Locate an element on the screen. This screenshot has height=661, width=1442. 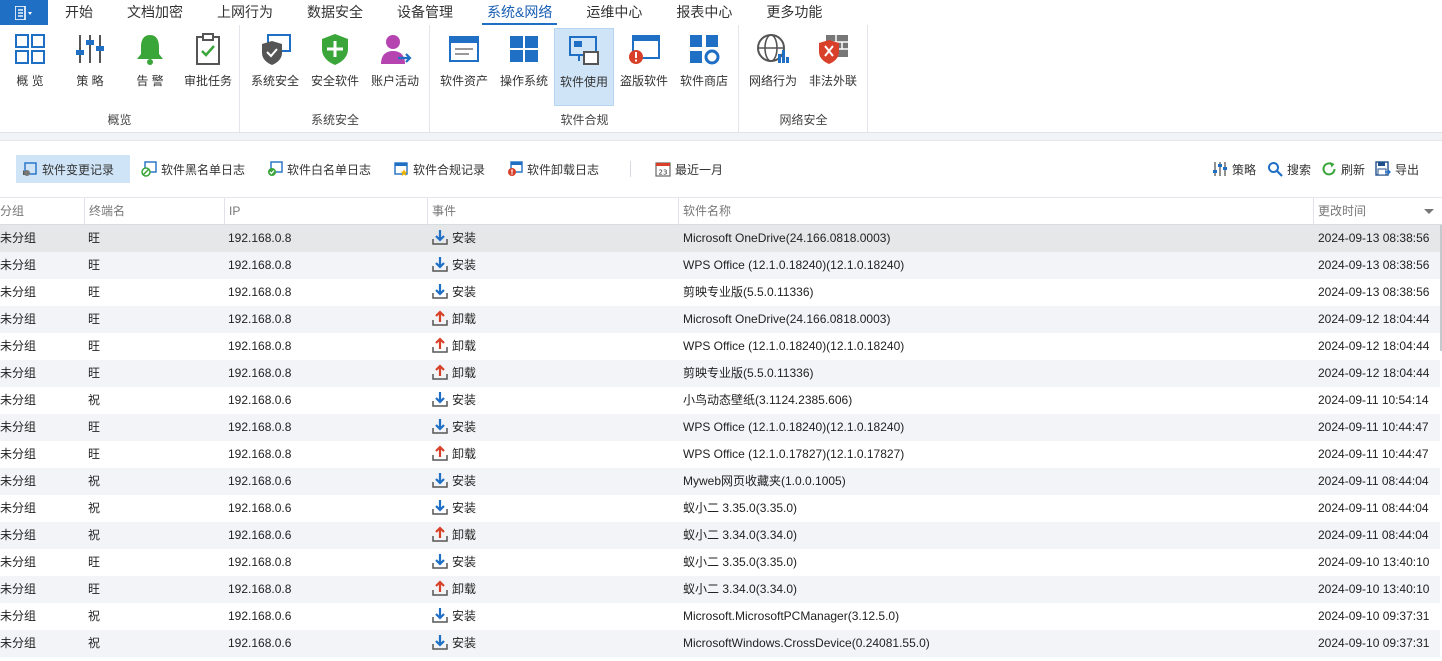
search-action-button: 搜索 is located at coordinates (1289, 169).